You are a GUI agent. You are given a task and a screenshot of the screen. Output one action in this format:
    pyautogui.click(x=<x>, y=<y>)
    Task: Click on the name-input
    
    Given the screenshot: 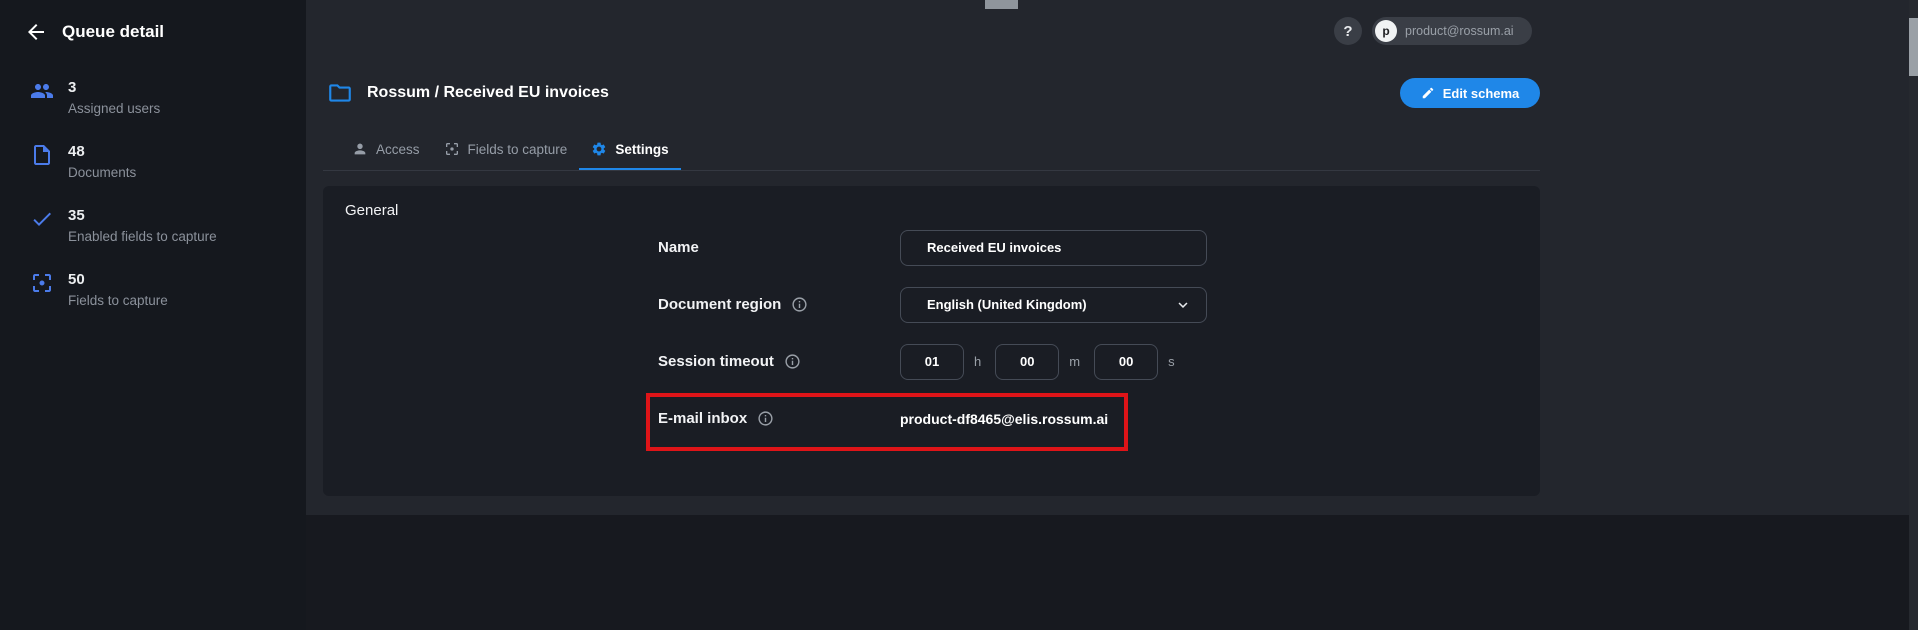 What is the action you would take?
    pyautogui.click(x=1053, y=247)
    